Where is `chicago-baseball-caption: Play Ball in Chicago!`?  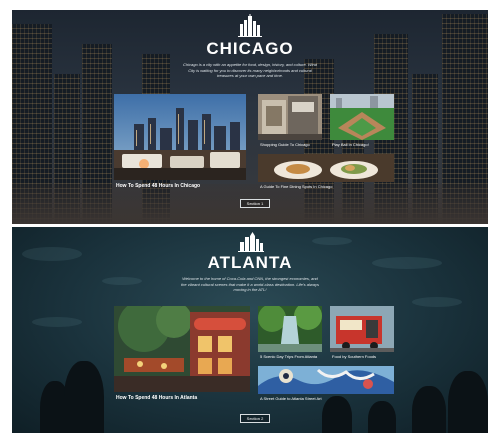 chicago-baseball-caption: Play Ball in Chicago! is located at coordinates (350, 144).